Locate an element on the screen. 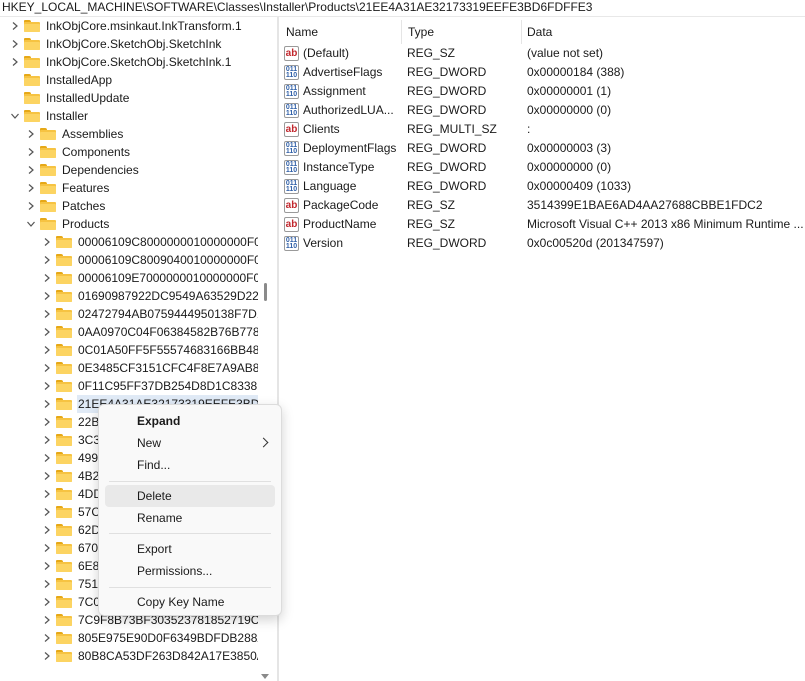 The width and height of the screenshot is (805, 681). tree-item: InkObjCore.msinkaut.InkTransform.1 is located at coordinates (126, 26).